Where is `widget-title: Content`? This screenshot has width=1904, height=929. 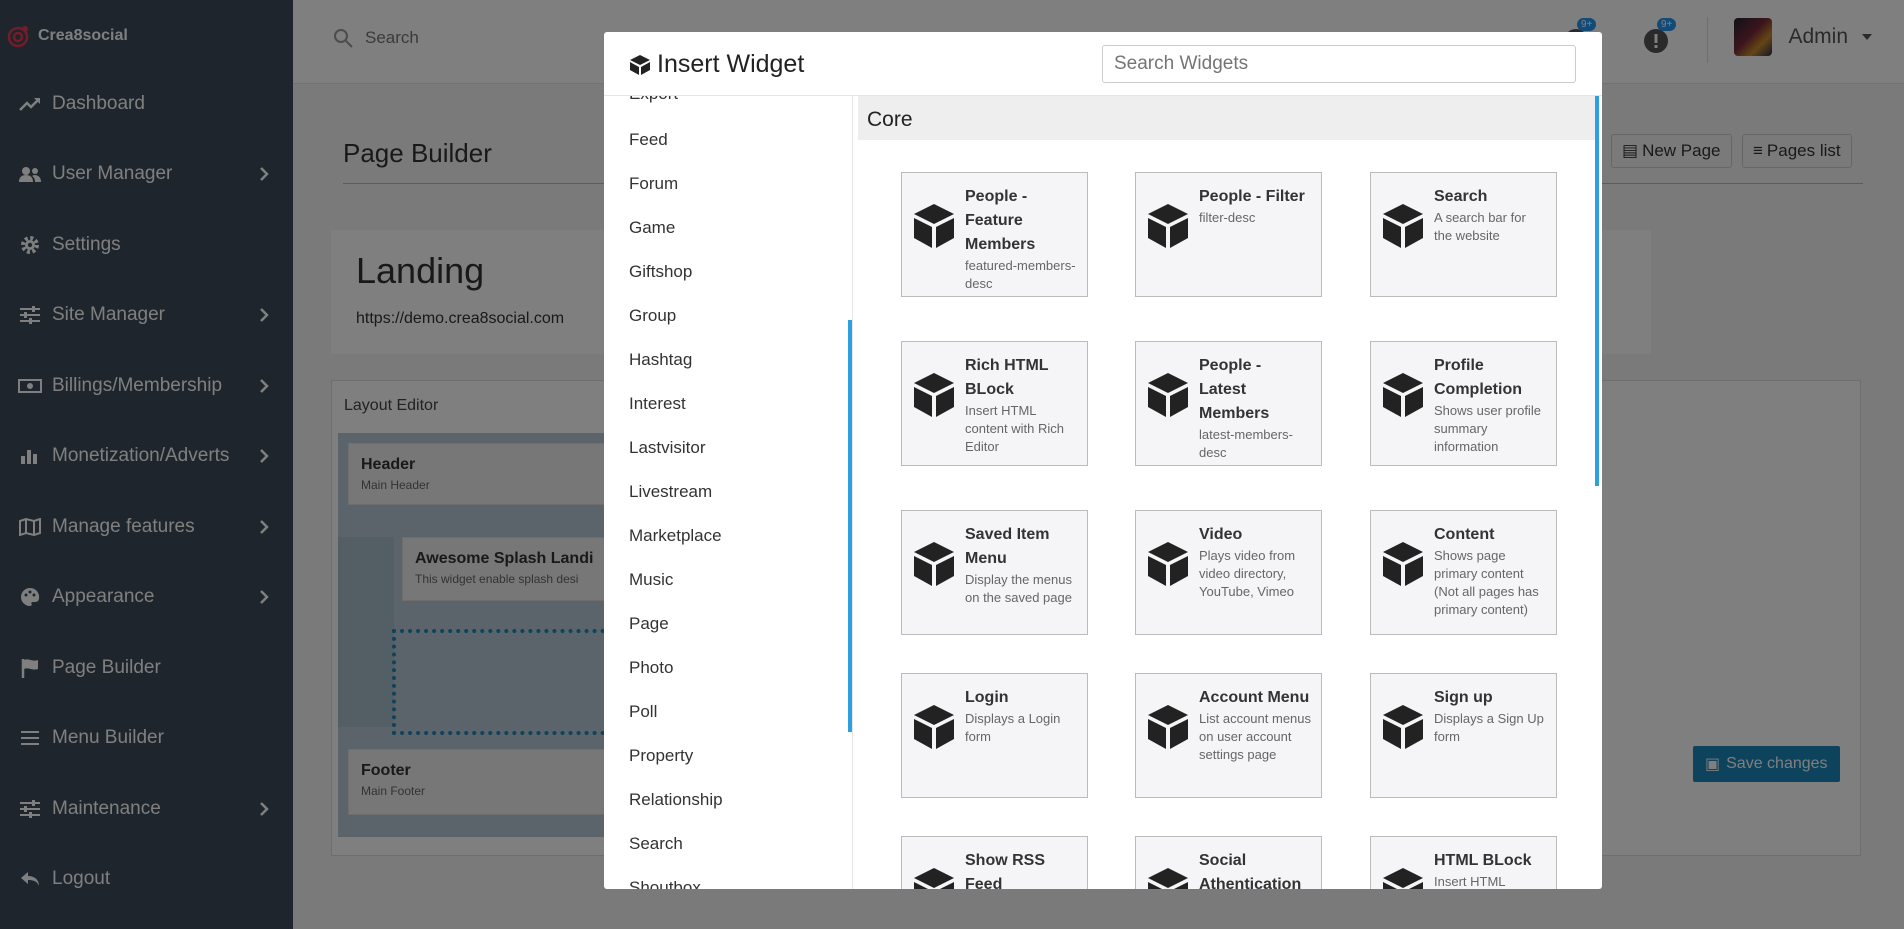 widget-title: Content is located at coordinates (1464, 534).